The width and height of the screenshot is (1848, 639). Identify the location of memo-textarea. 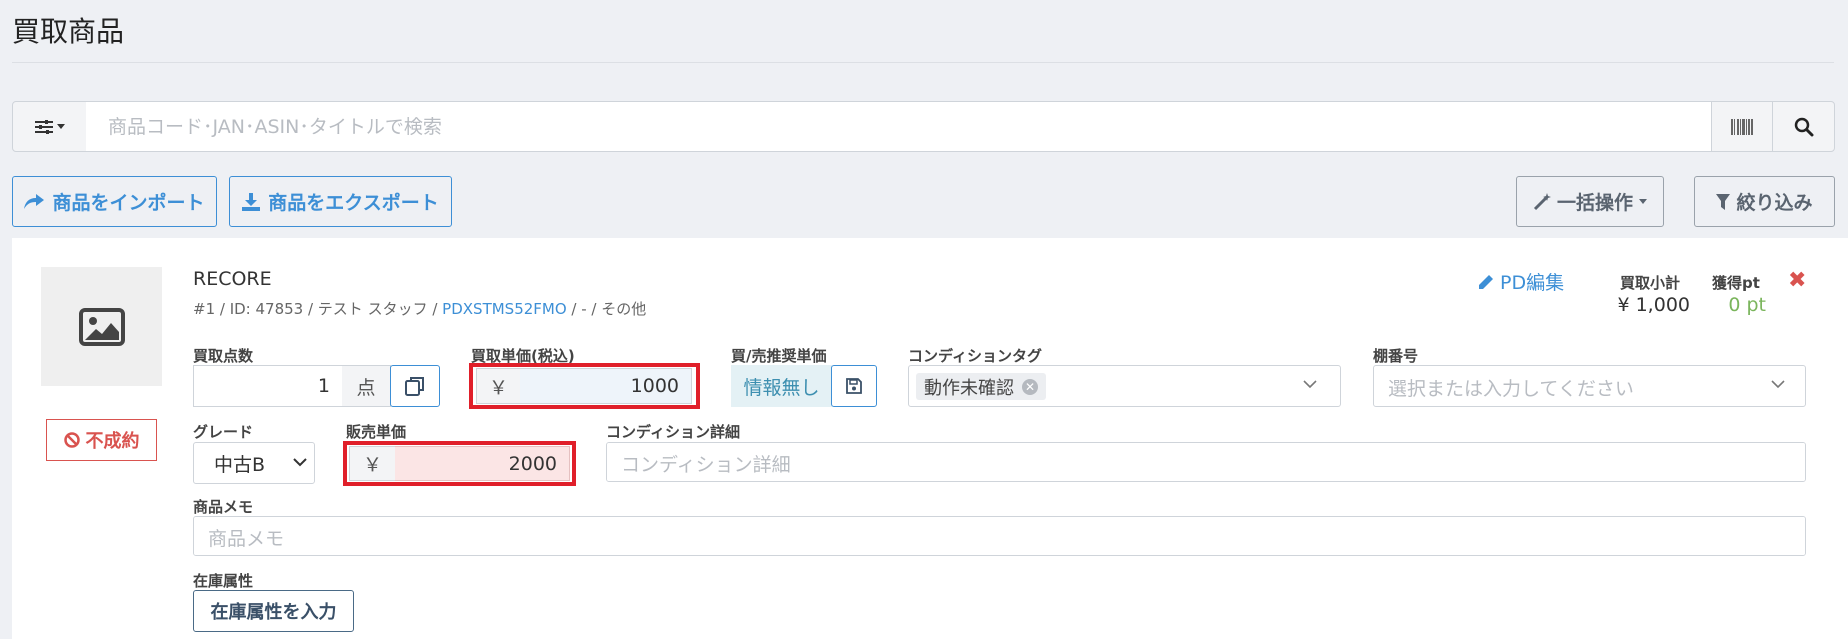
(999, 536).